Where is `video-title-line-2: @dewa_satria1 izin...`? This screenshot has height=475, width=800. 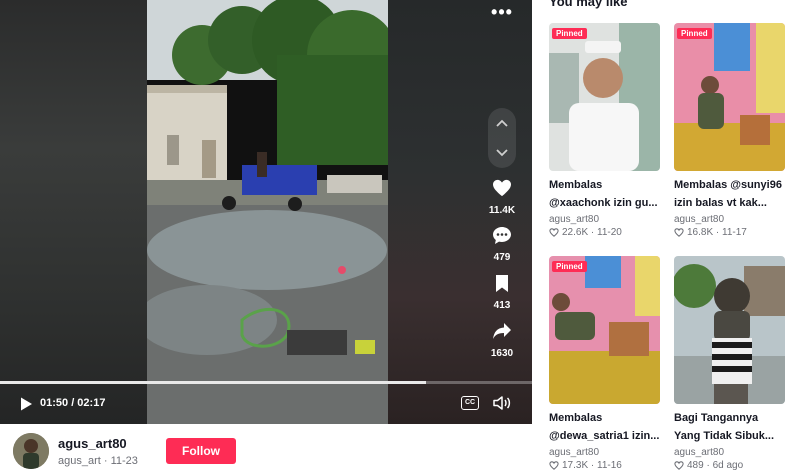
video-title-line-2: @dewa_satria1 izin... is located at coordinates (604, 436).